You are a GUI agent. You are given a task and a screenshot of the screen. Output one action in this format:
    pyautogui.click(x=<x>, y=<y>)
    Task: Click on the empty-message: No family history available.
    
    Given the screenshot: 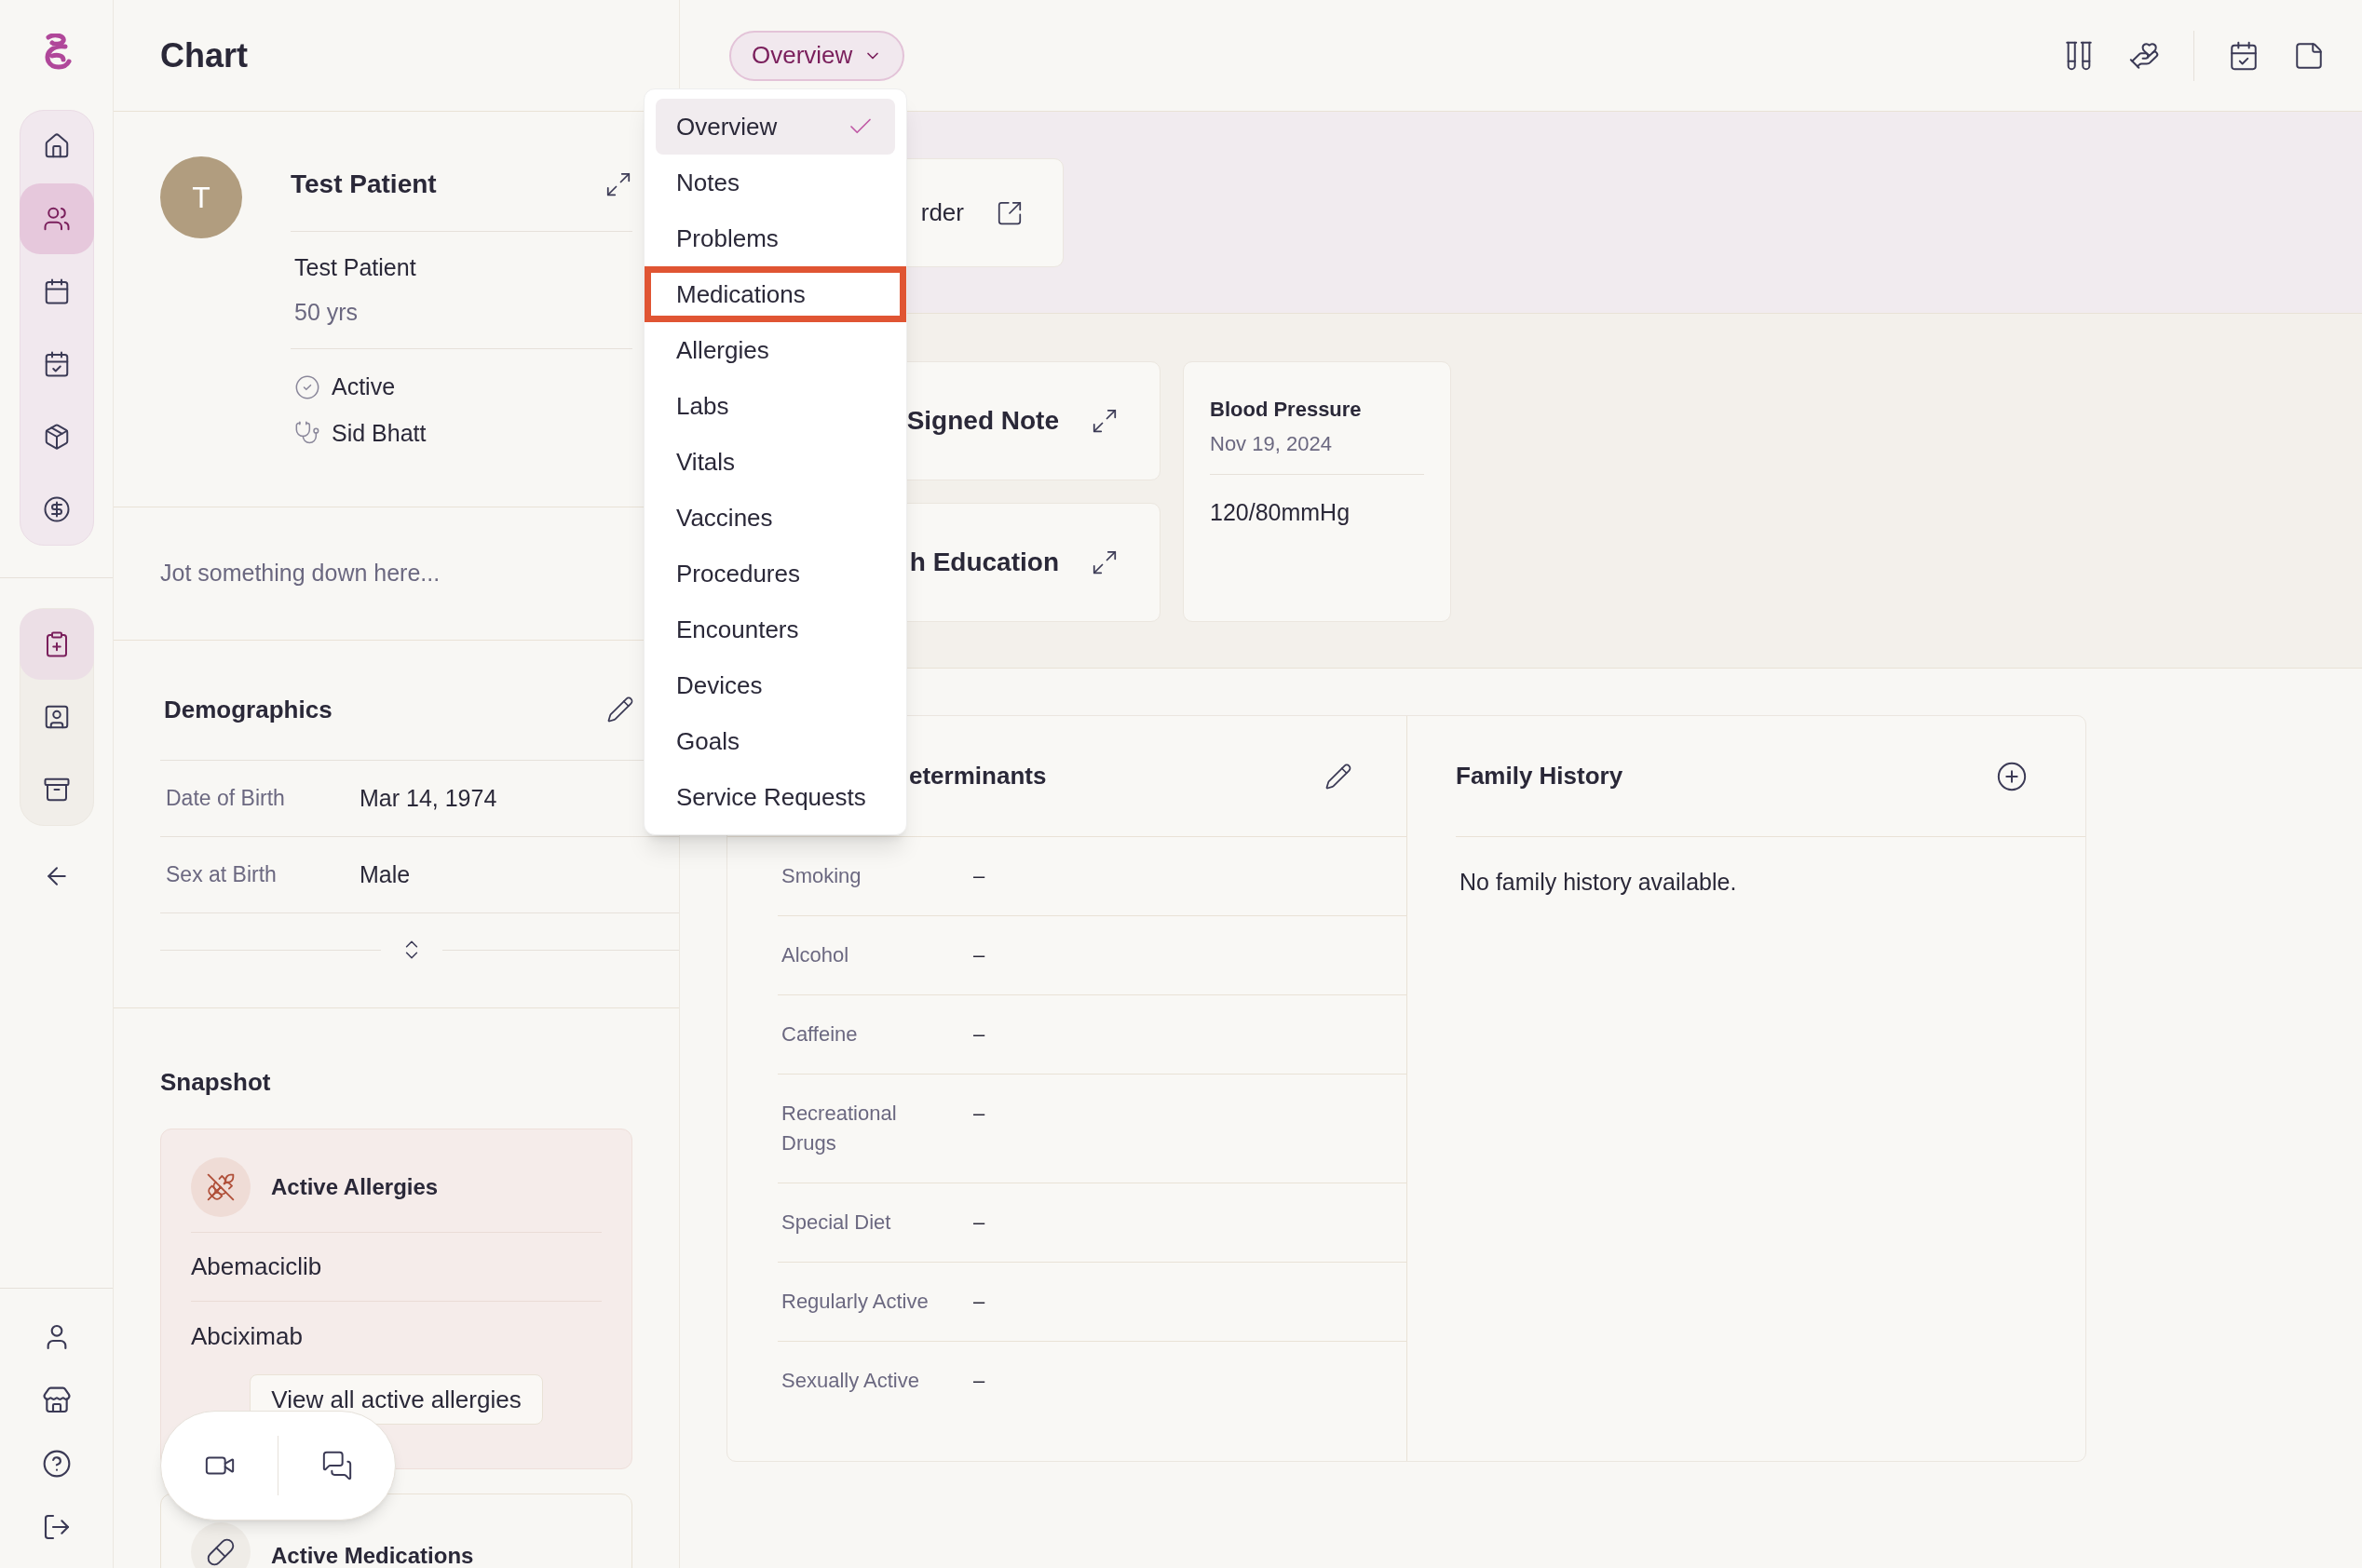 What is the action you would take?
    pyautogui.click(x=1598, y=882)
    